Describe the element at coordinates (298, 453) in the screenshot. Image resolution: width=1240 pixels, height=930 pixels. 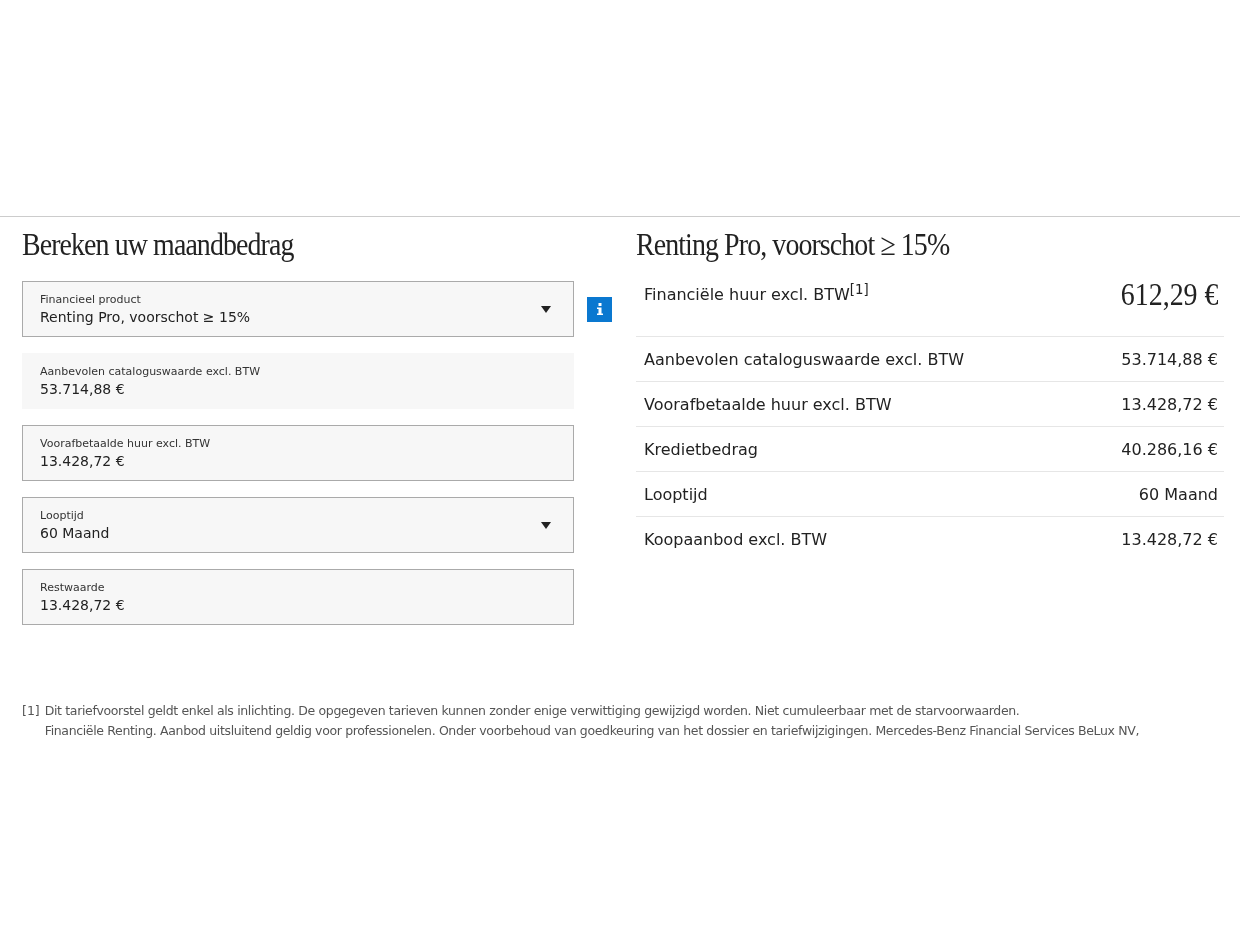
I see `input-field: Voorafbetaalde huur excl. BTW 13.428,72 €` at that location.